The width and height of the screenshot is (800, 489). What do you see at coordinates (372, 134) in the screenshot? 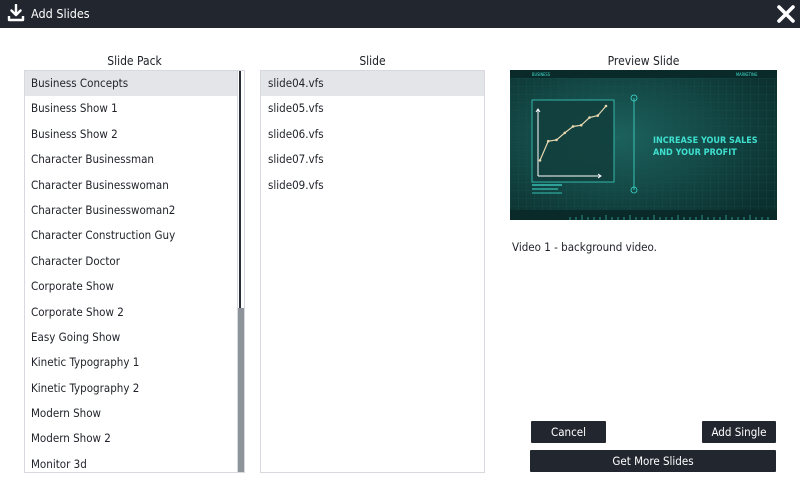
I see `slide-item: slide06.vfs` at bounding box center [372, 134].